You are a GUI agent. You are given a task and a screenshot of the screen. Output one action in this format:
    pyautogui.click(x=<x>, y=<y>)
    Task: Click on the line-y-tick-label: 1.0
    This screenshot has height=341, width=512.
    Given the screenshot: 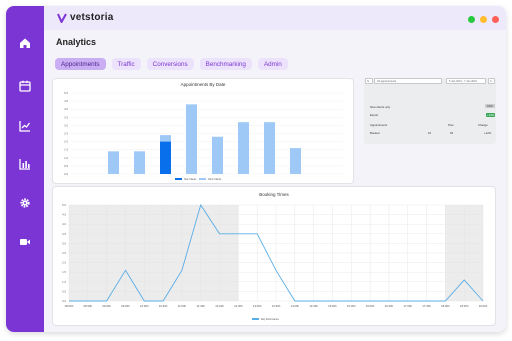 What is the action you would take?
    pyautogui.click(x=64, y=282)
    